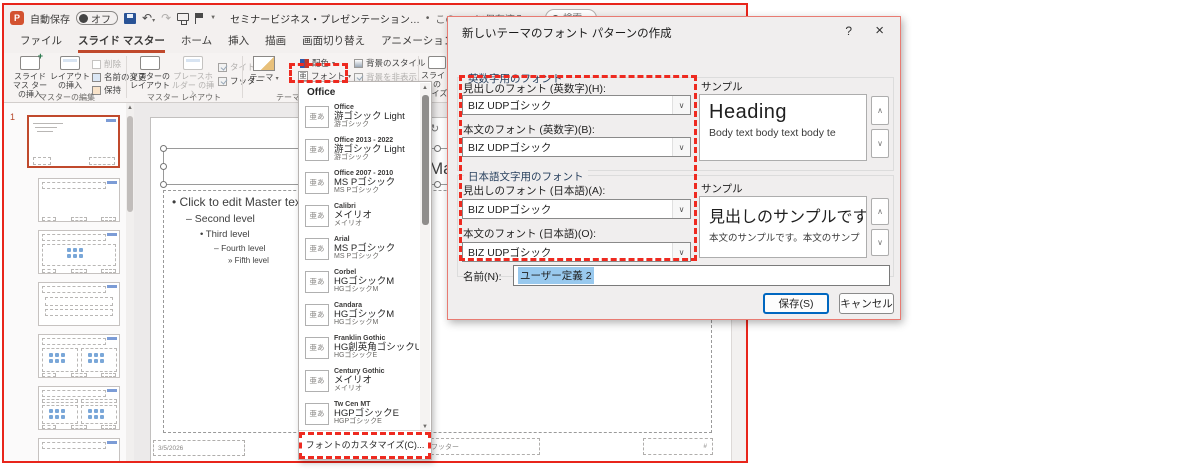  I want to click on undo-icon: ↶▾, so click(148, 18).